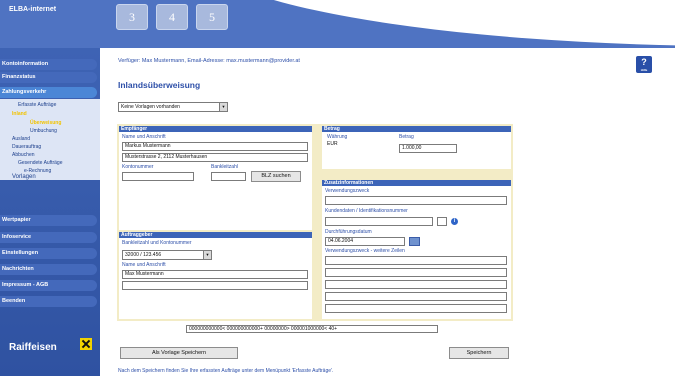 The height and width of the screenshot is (376, 675). What do you see at coordinates (48, 77) in the screenshot?
I see `sidebar-item-finanzstatus: Finanzstatus` at bounding box center [48, 77].